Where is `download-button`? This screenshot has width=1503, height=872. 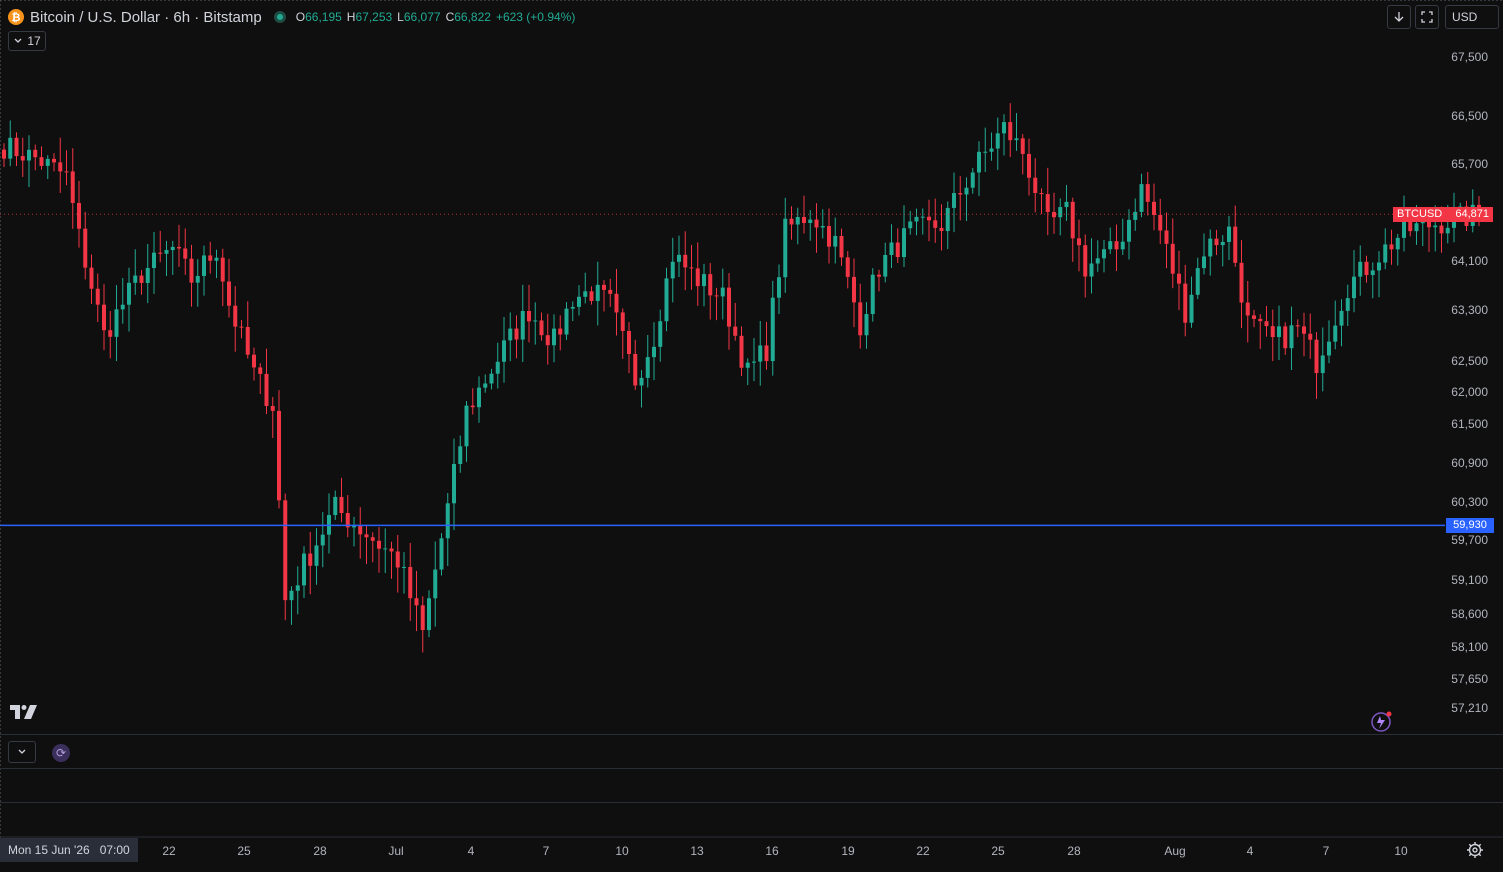 download-button is located at coordinates (1399, 17).